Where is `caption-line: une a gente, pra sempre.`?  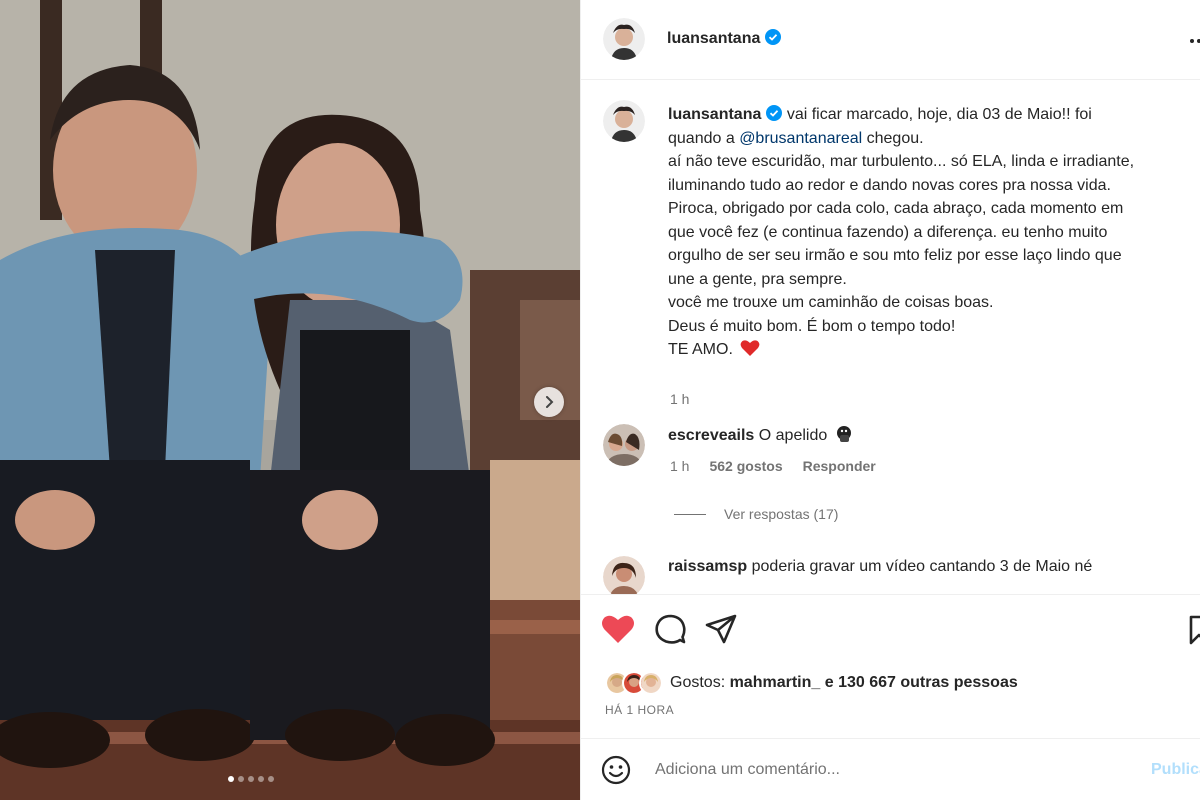 caption-line: une a gente, pra sempre. is located at coordinates (757, 279).